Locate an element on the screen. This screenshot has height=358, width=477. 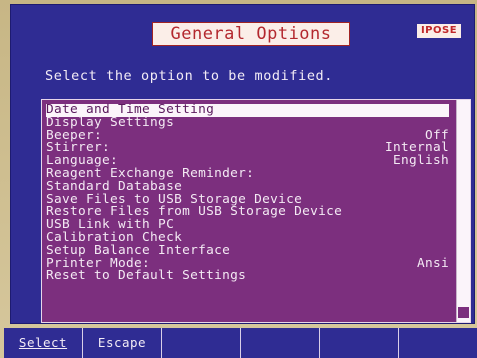
option-label: Reset to Default Settings is located at coordinates (146, 276).